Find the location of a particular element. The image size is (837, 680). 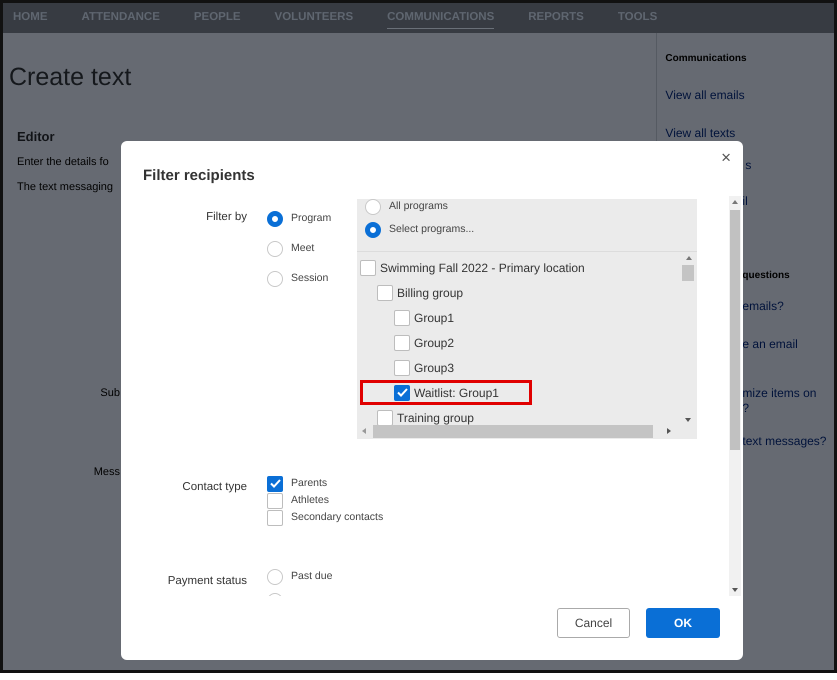

dialog-title: Filter recipients is located at coordinates (199, 176).